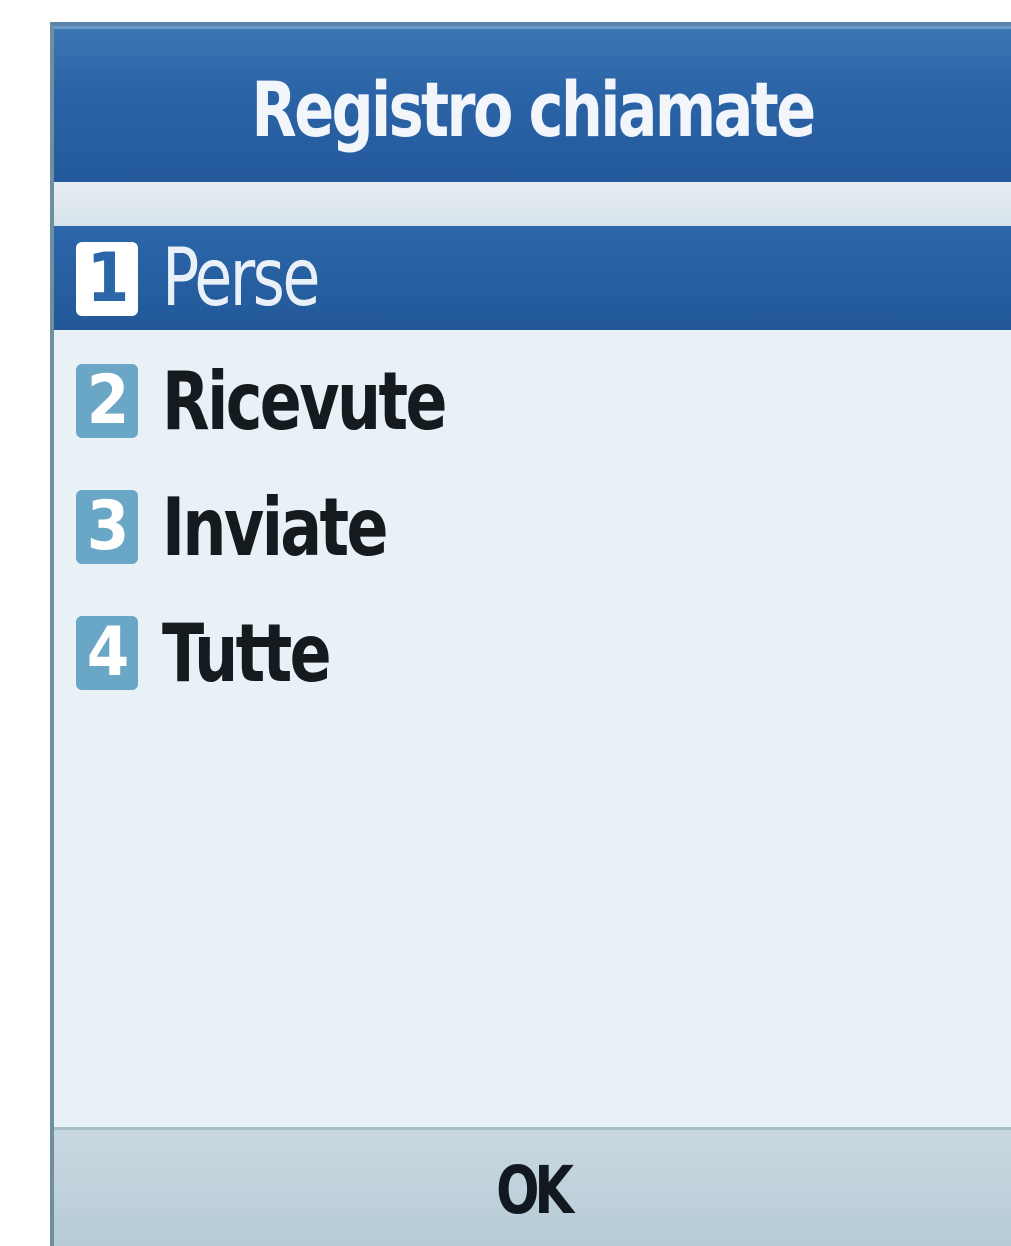 The height and width of the screenshot is (1246, 1011). I want to click on ok-softkey: OK, so click(532, 1191).